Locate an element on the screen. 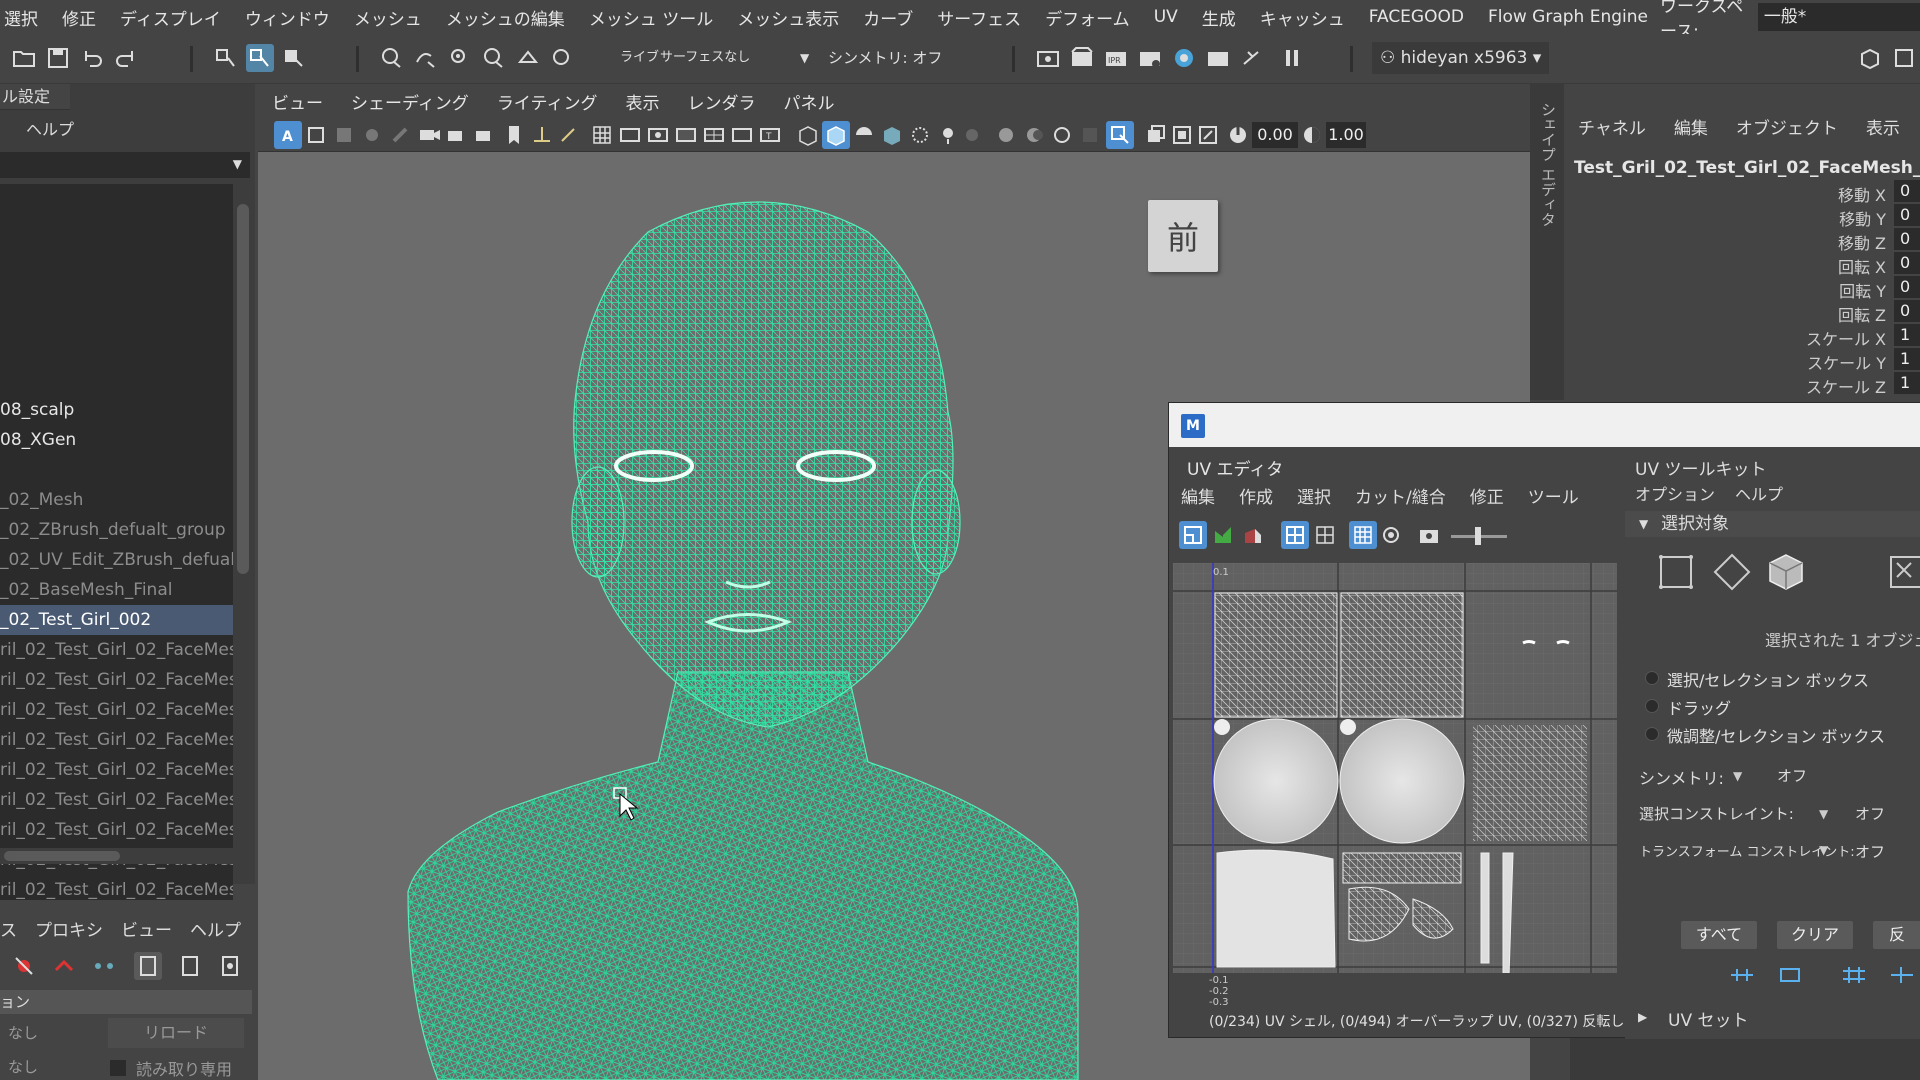 The height and width of the screenshot is (1080, 1920). transform-constraint-dropdown-arrow: ▼ is located at coordinates (1823, 850).